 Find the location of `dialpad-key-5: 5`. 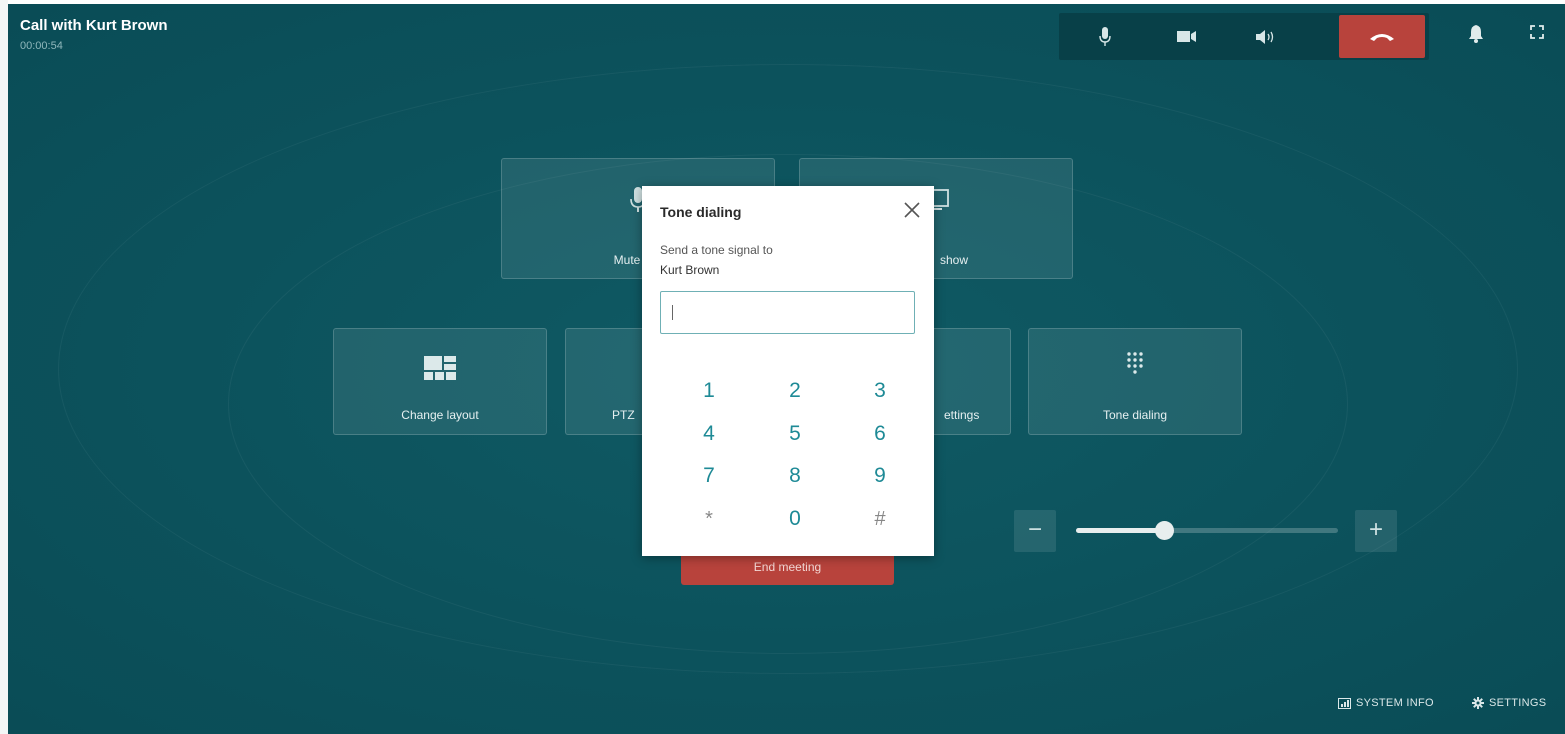

dialpad-key-5: 5 is located at coordinates (795, 434).